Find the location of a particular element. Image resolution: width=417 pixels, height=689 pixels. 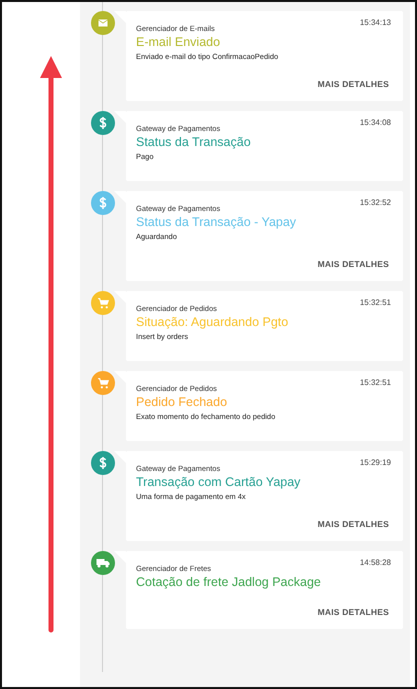

event-title: Status da Transação - Yapay is located at coordinates (216, 222).